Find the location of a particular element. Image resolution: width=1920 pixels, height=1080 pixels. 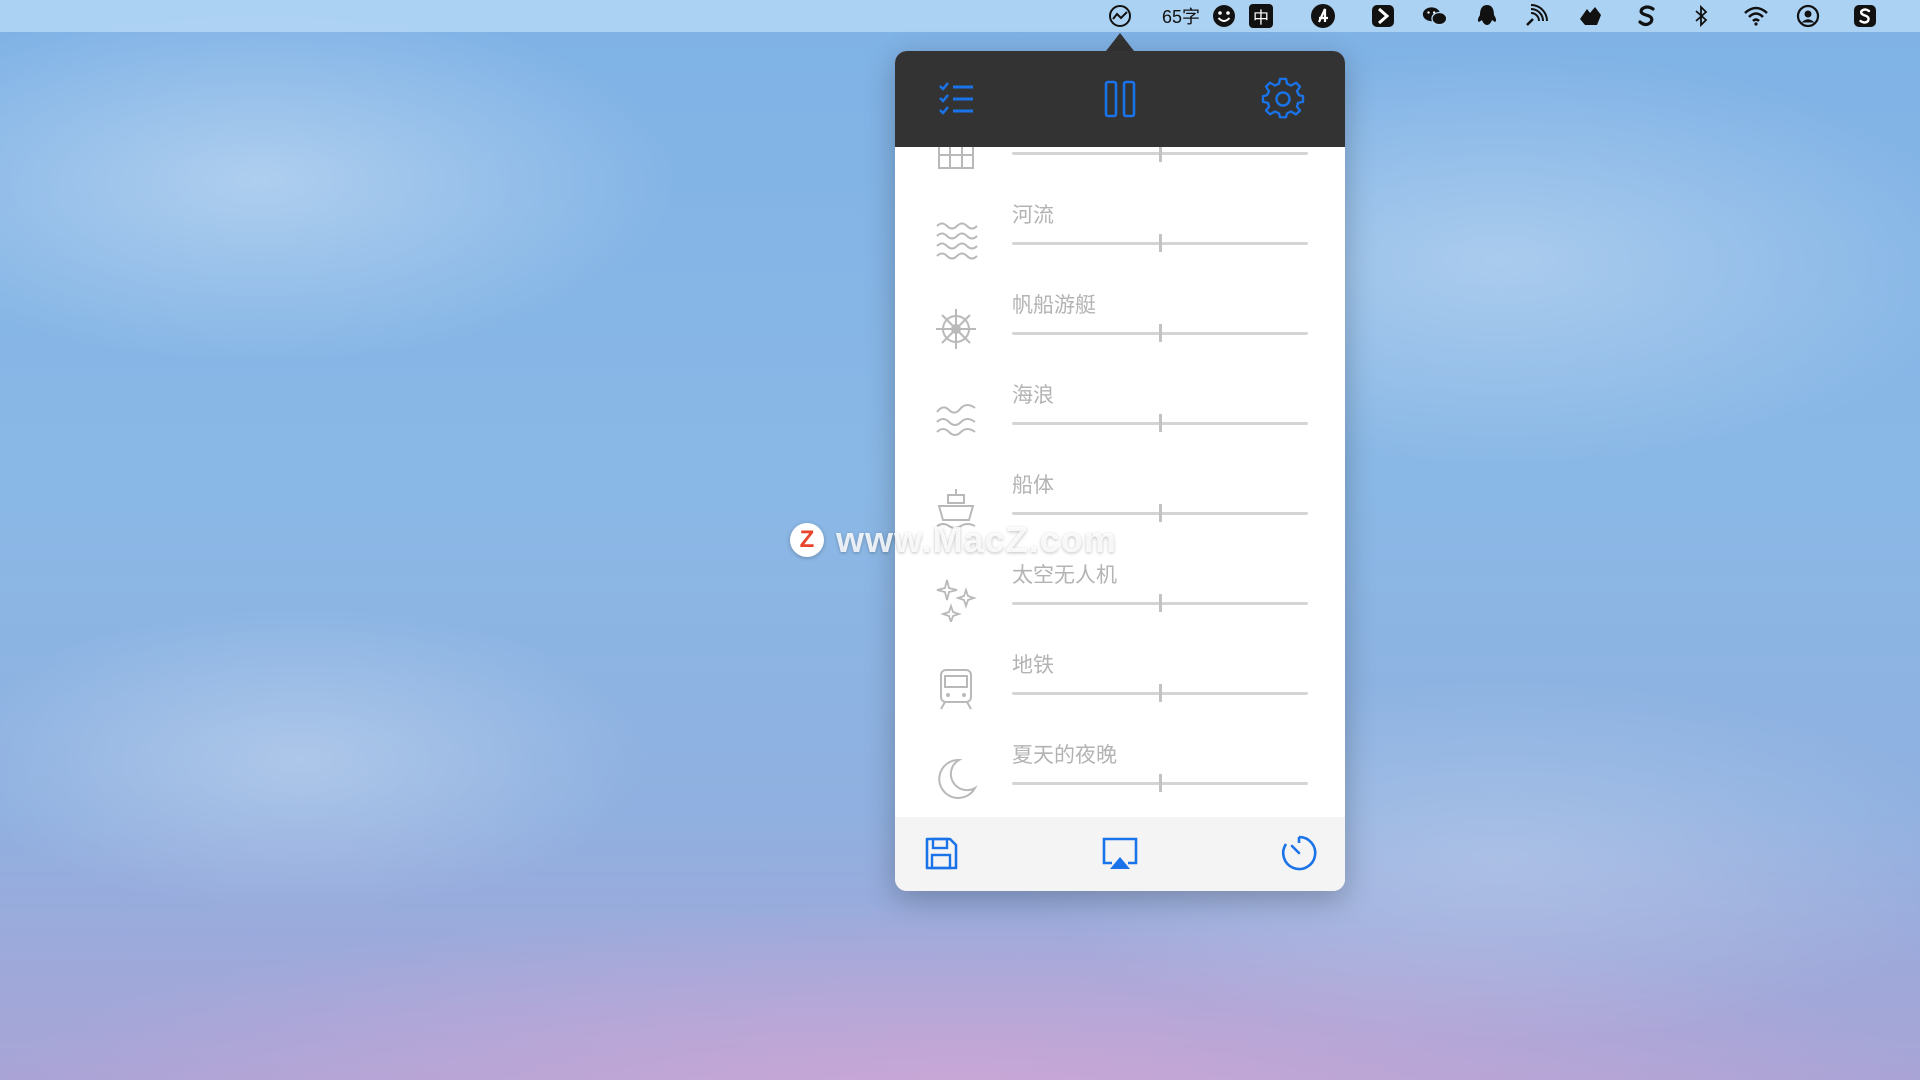

qq-icon is located at coordinates (1487, 16).